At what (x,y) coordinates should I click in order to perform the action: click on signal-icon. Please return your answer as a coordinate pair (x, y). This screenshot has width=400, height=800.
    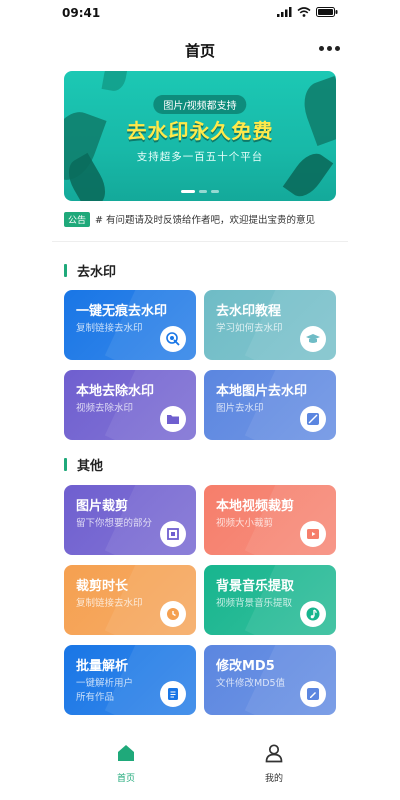
    Looking at the image, I should click on (284, 12).